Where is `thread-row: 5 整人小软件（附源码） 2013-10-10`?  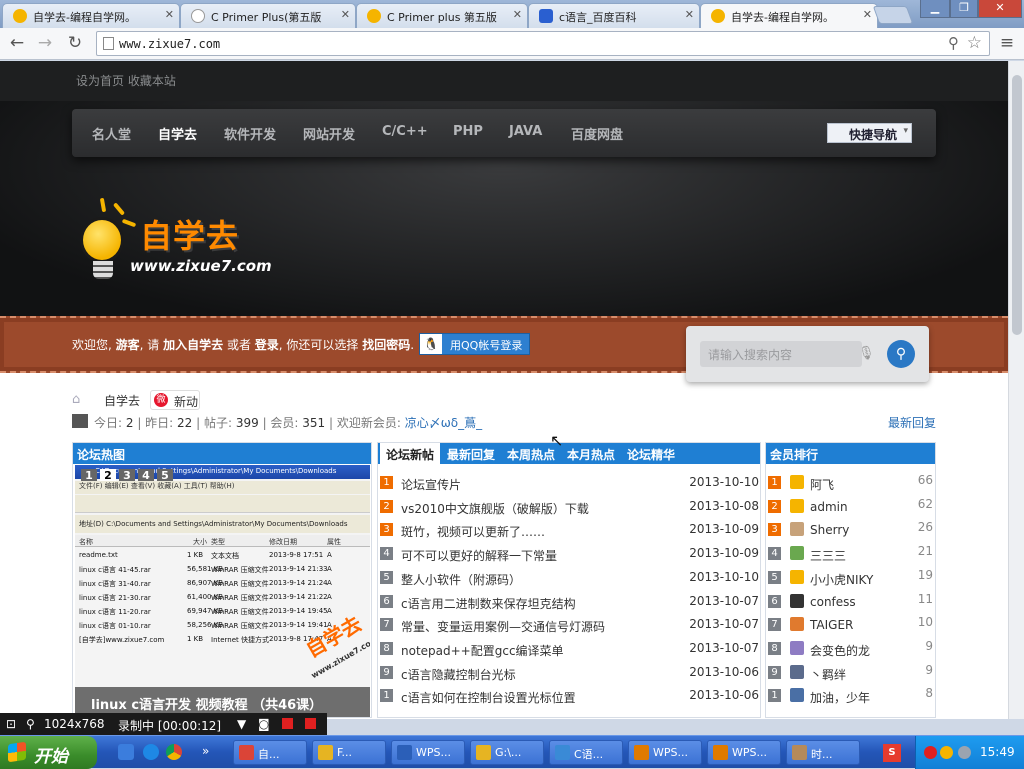 thread-row: 5 整人小软件（附源码） 2013-10-10 is located at coordinates (570, 578).